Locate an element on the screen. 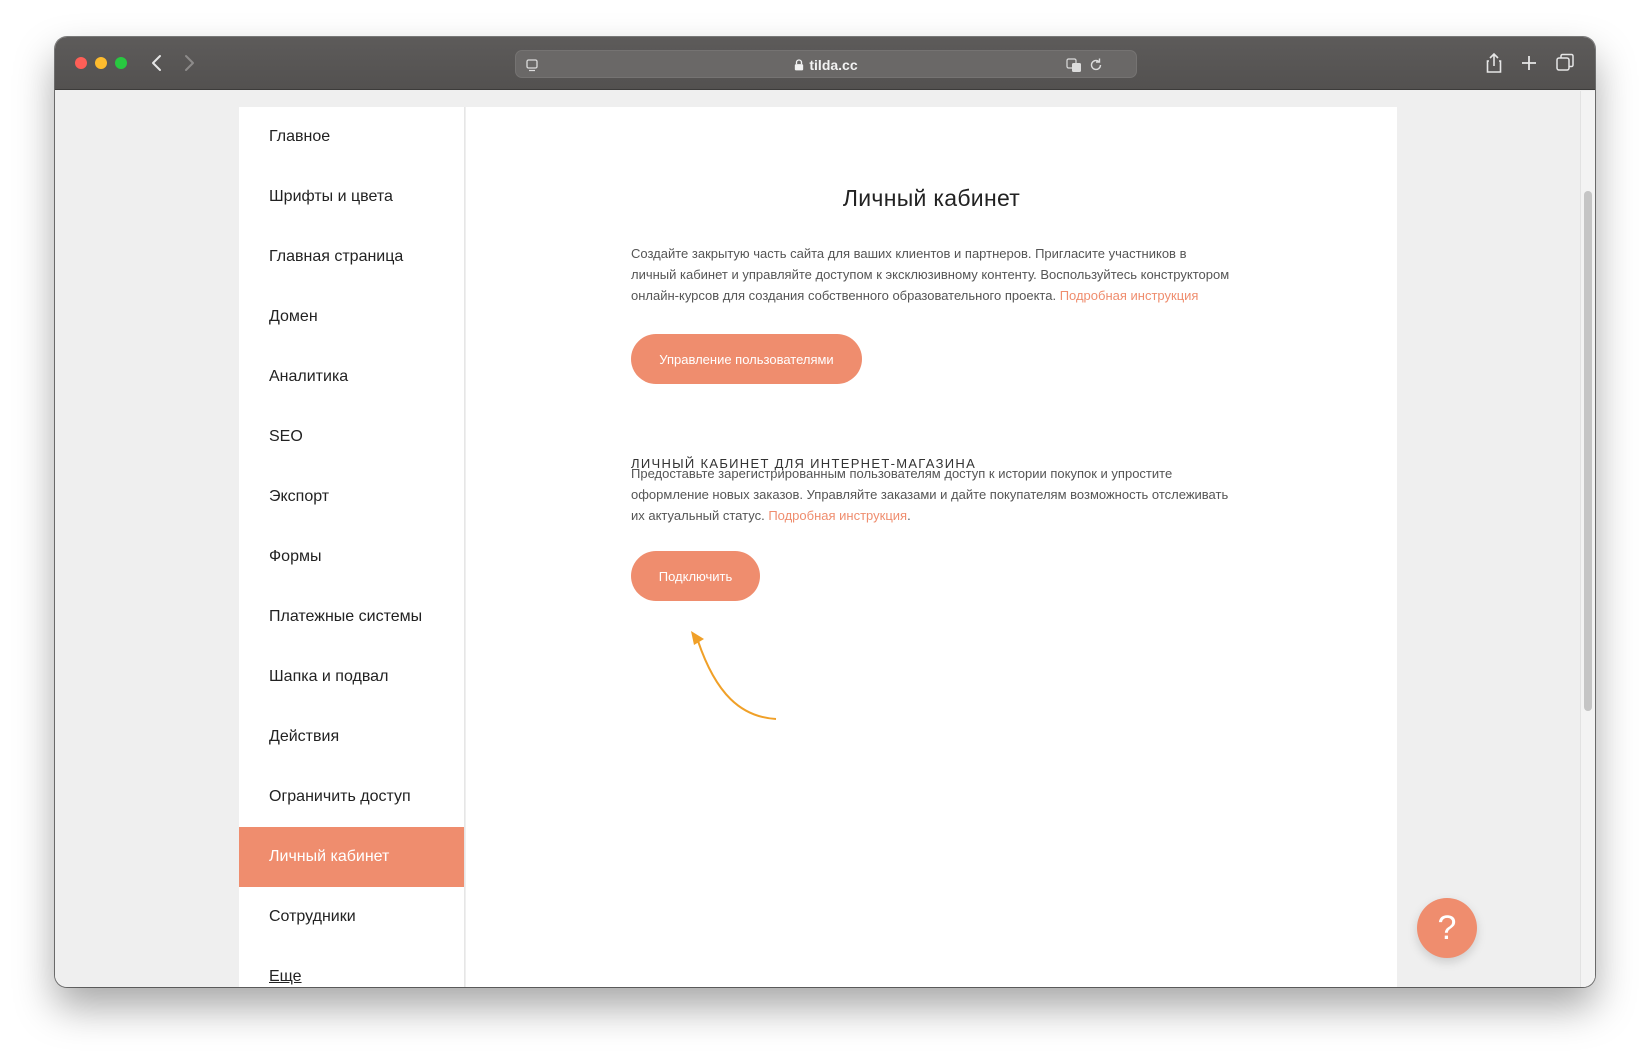 The width and height of the screenshot is (1650, 1060). translate-icon is located at coordinates (1074, 65).